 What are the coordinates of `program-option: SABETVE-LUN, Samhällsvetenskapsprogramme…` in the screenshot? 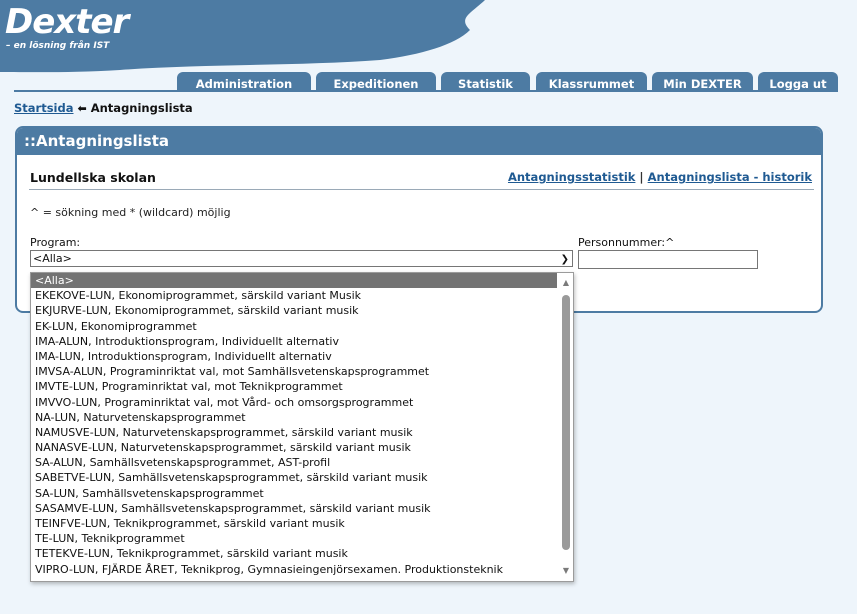 It's located at (302, 477).